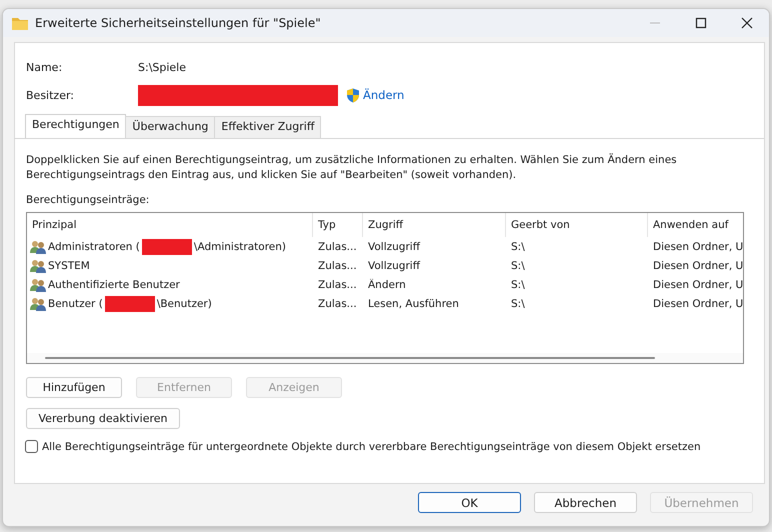 The width and height of the screenshot is (772, 532). I want to click on checkbox, so click(31, 446).